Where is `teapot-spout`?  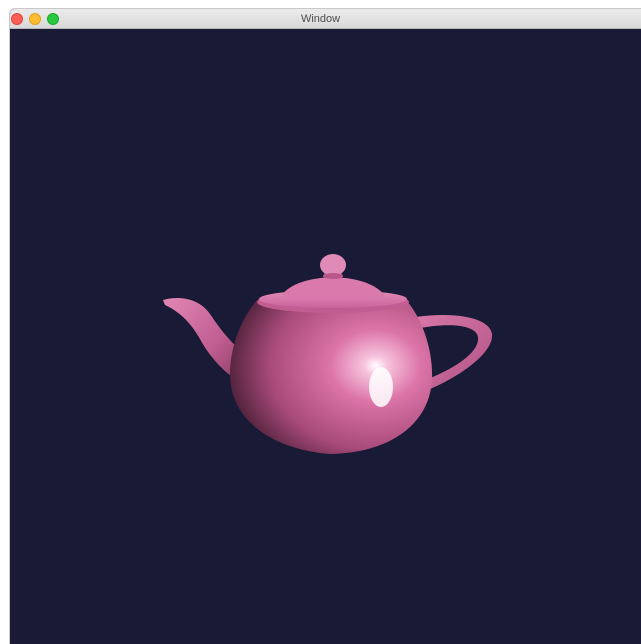
teapot-spout is located at coordinates (202, 338).